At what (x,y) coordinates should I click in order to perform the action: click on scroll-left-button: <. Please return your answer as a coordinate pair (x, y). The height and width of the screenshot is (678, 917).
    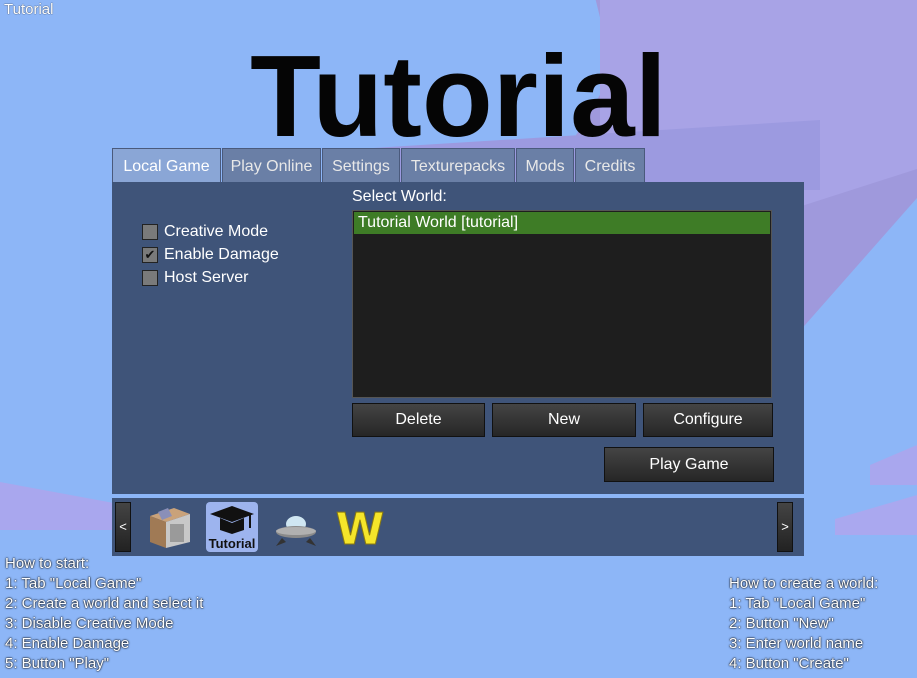
    Looking at the image, I should click on (123, 527).